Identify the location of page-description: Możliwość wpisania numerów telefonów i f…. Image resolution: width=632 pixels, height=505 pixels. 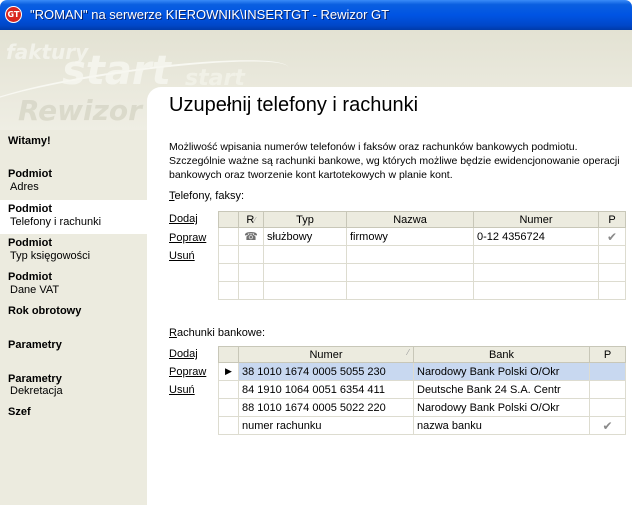
(394, 161).